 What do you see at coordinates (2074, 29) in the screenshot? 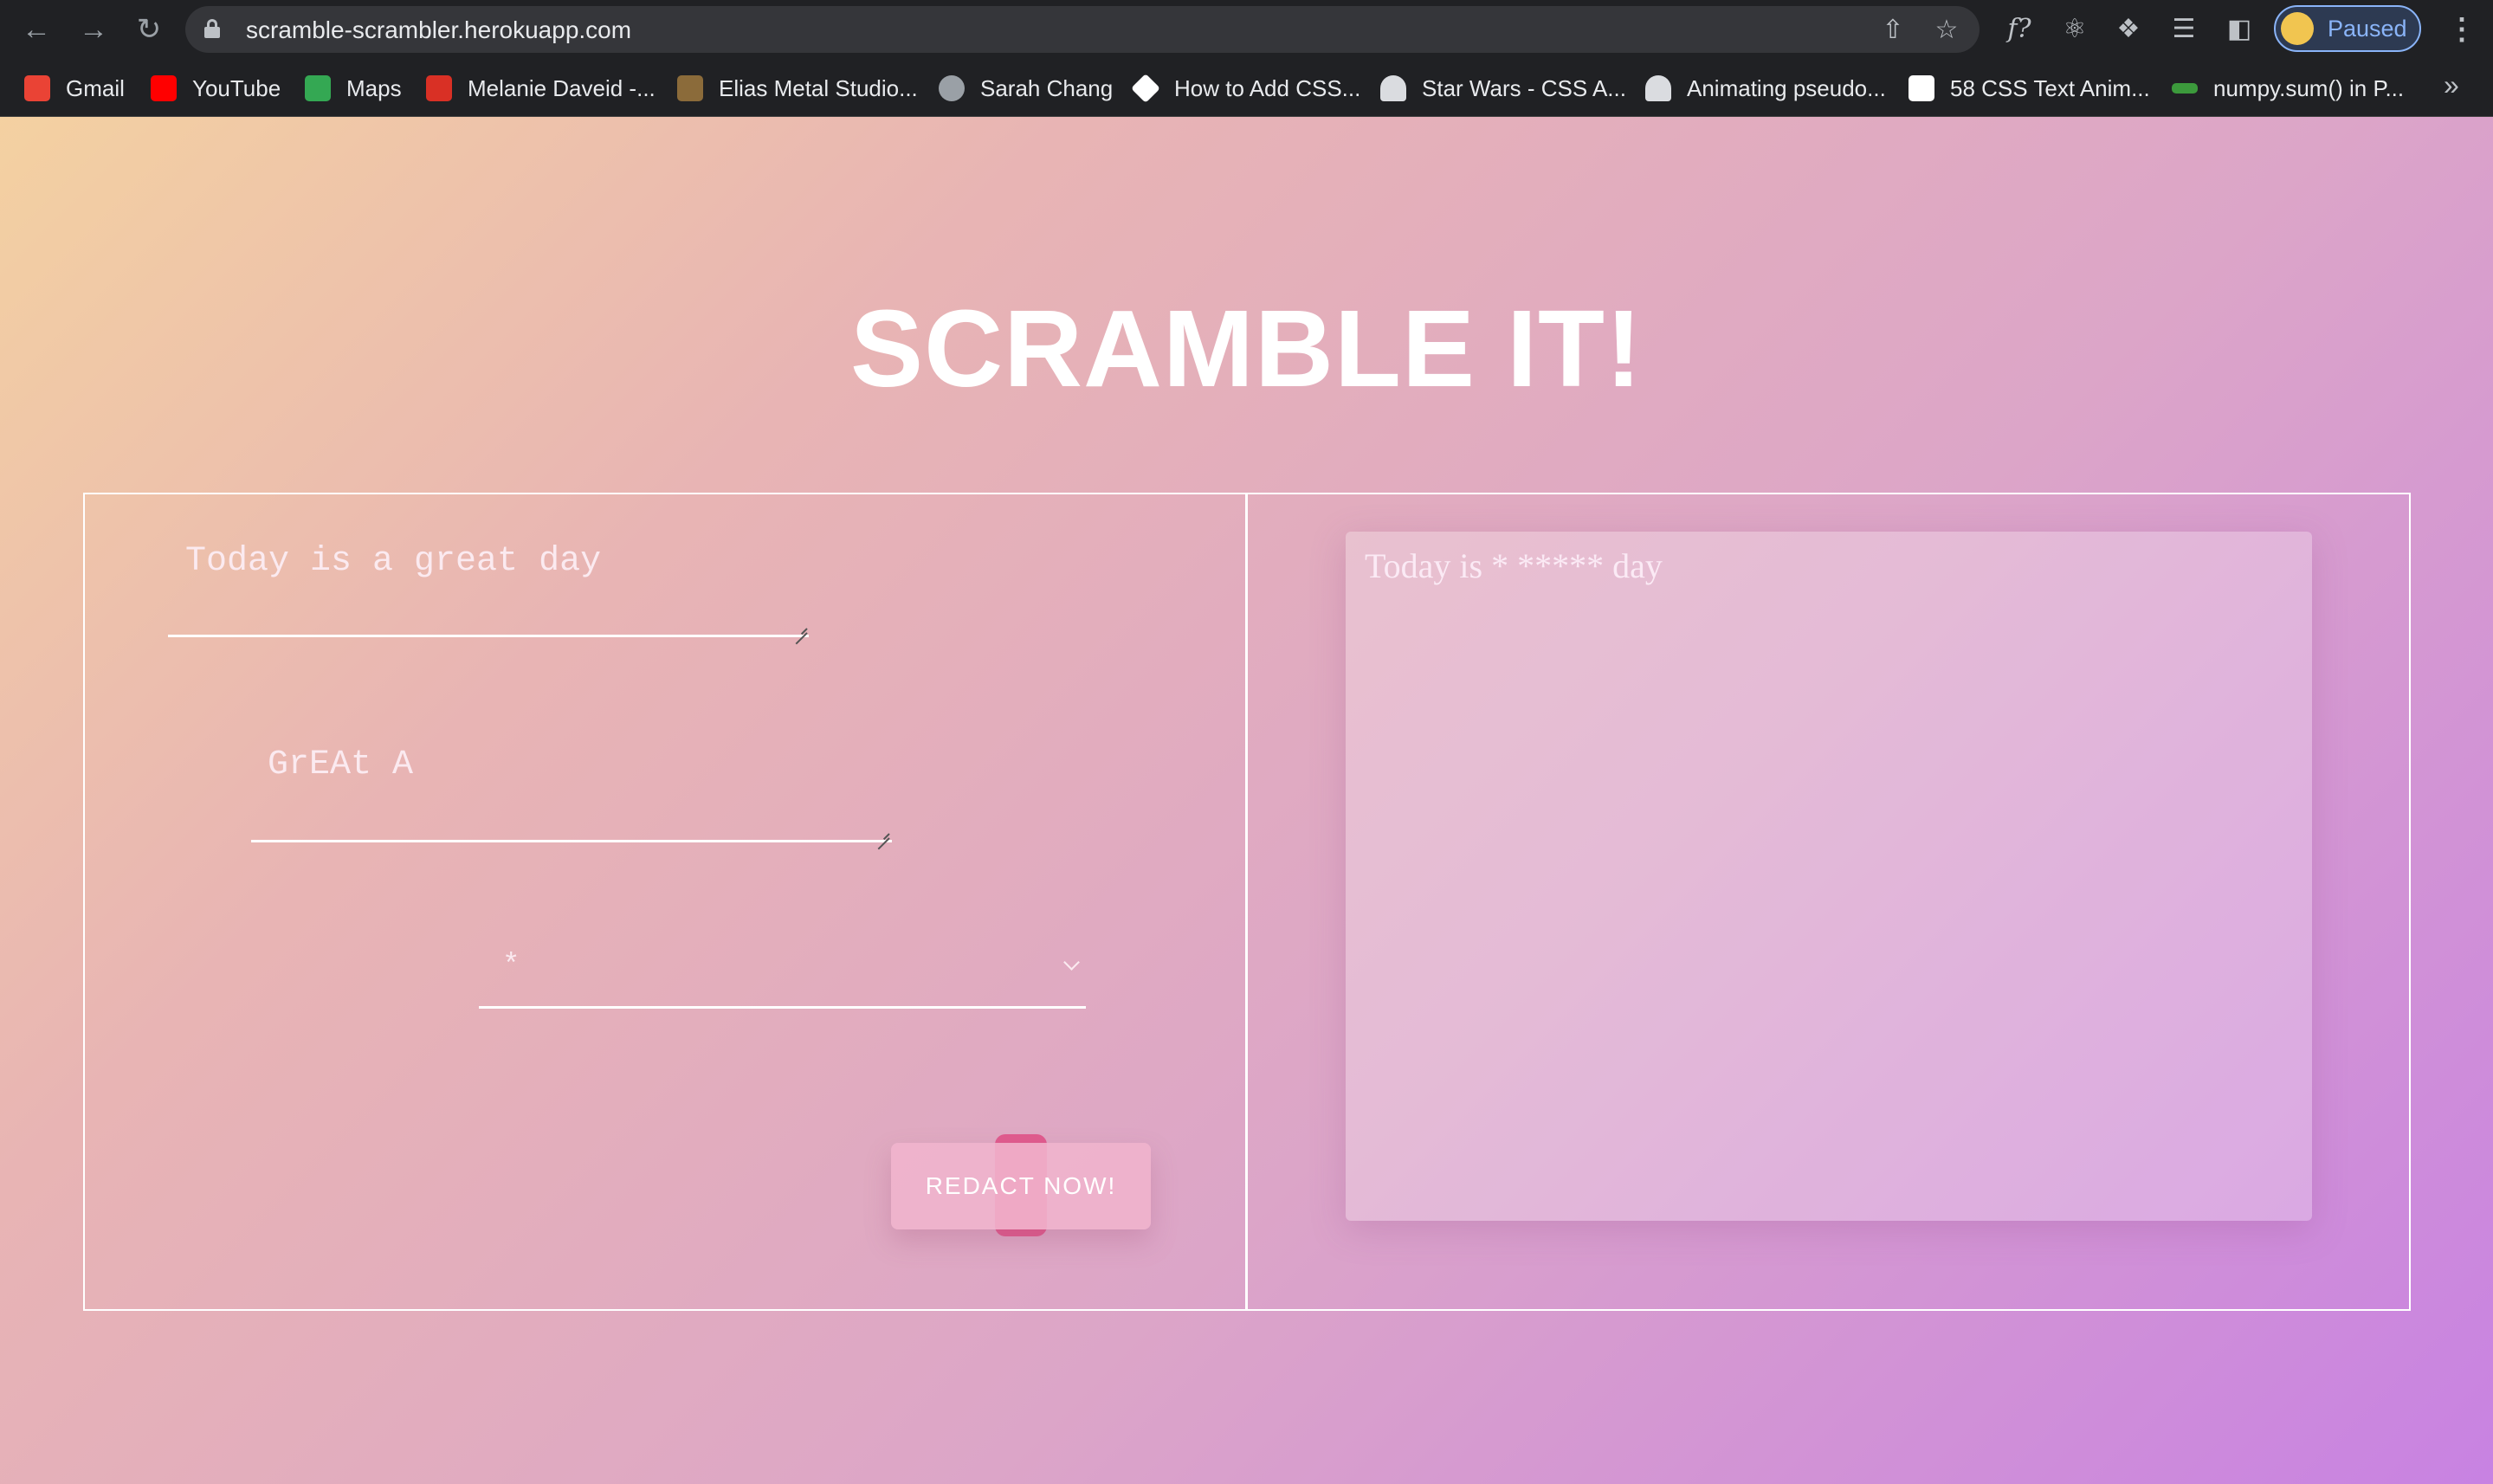
I see `react-devtools-icon: ⚛` at bounding box center [2074, 29].